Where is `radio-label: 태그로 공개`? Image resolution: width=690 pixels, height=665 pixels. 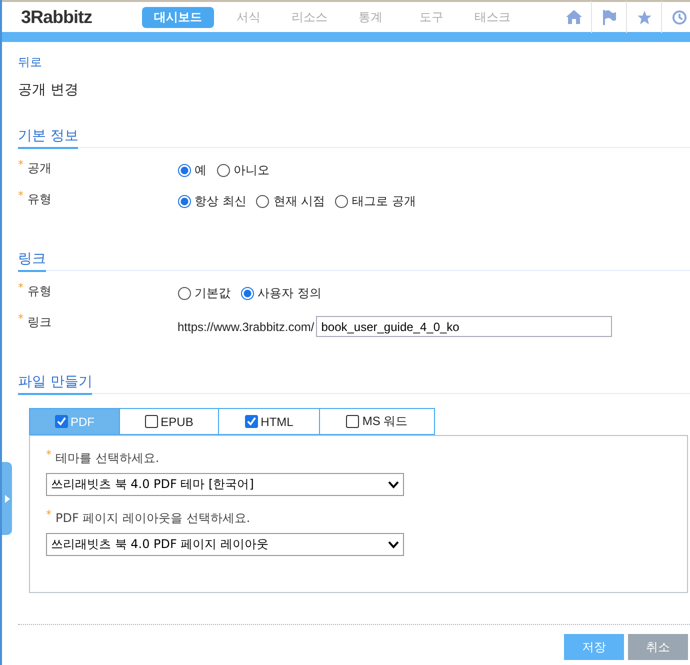
radio-label: 태그로 공개 is located at coordinates (384, 201).